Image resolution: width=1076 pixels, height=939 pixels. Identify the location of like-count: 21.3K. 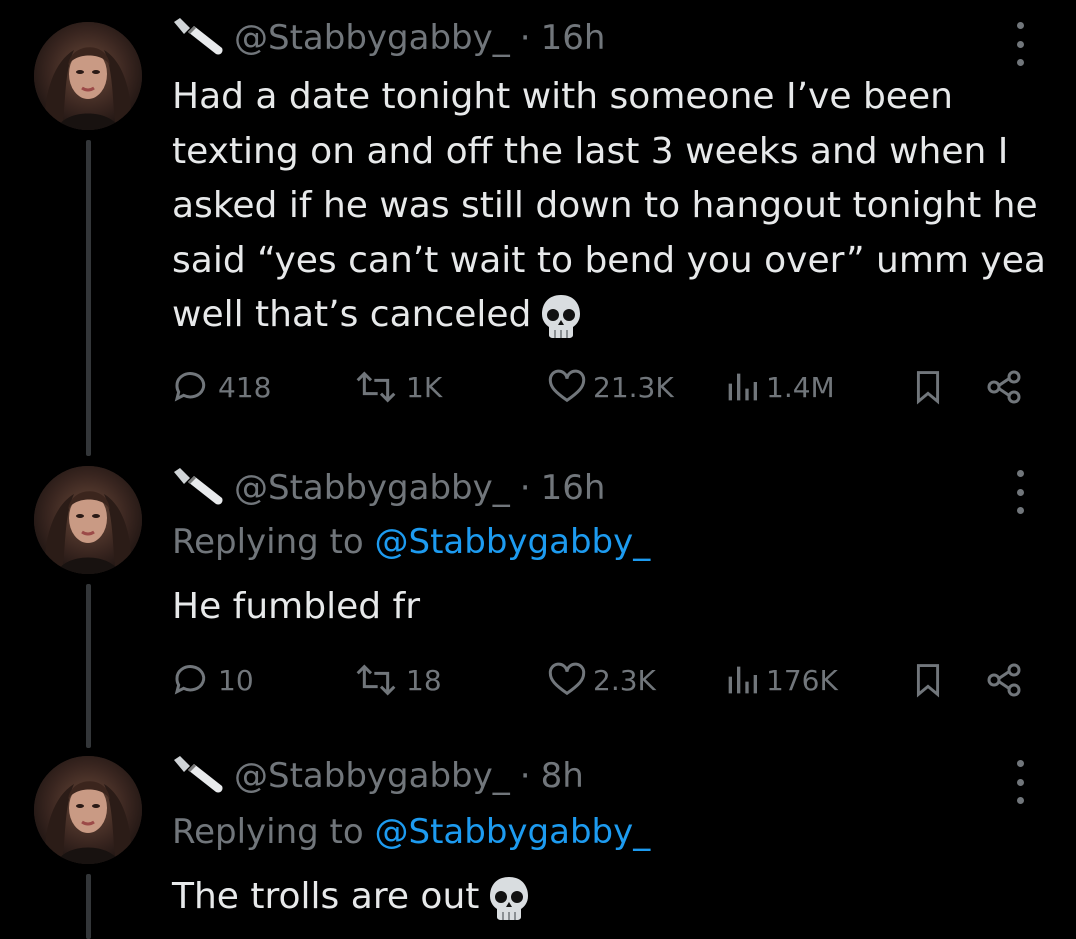
(633, 387).